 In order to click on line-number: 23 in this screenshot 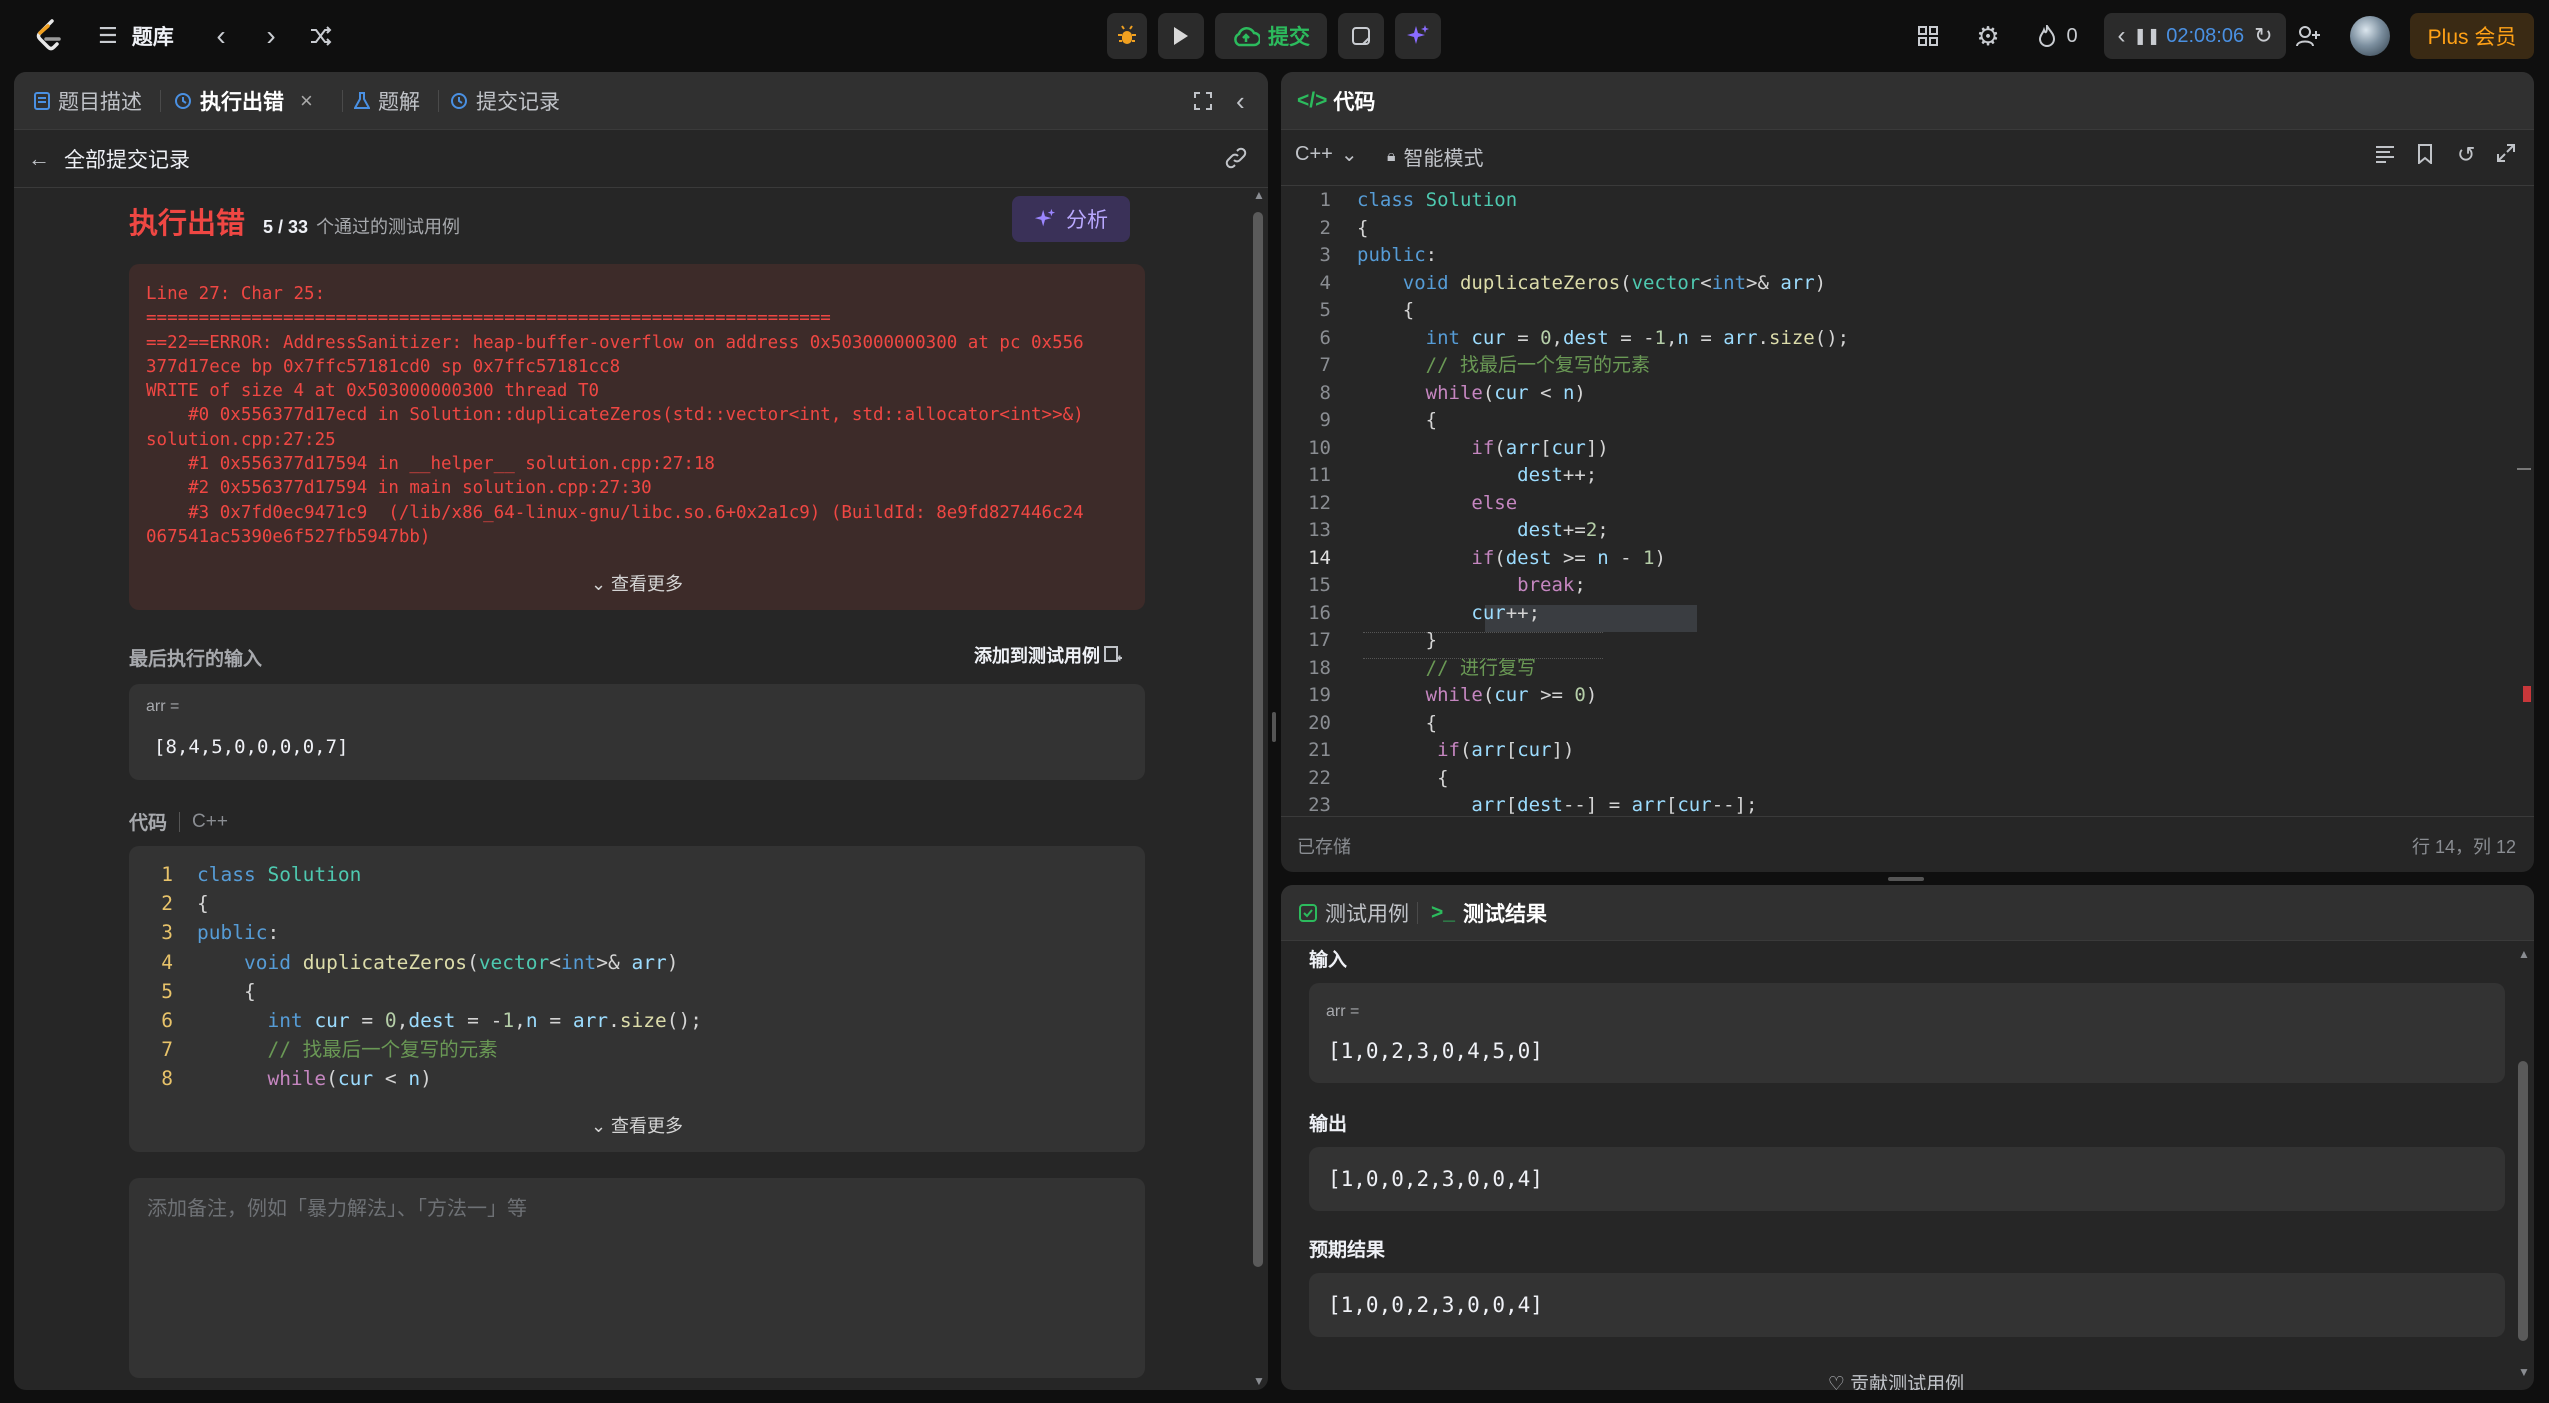, I will do `click(1319, 805)`.